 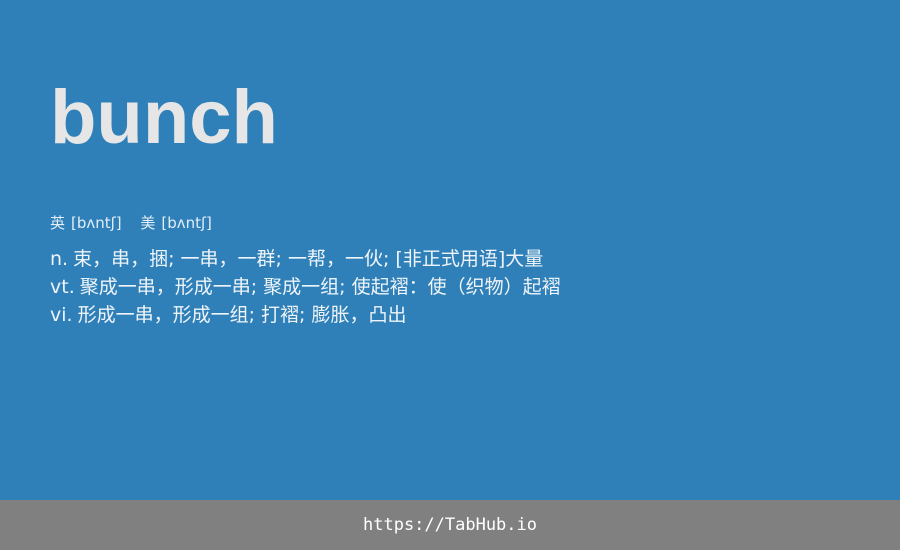 I want to click on part-of-speech: n., so click(x=59, y=259).